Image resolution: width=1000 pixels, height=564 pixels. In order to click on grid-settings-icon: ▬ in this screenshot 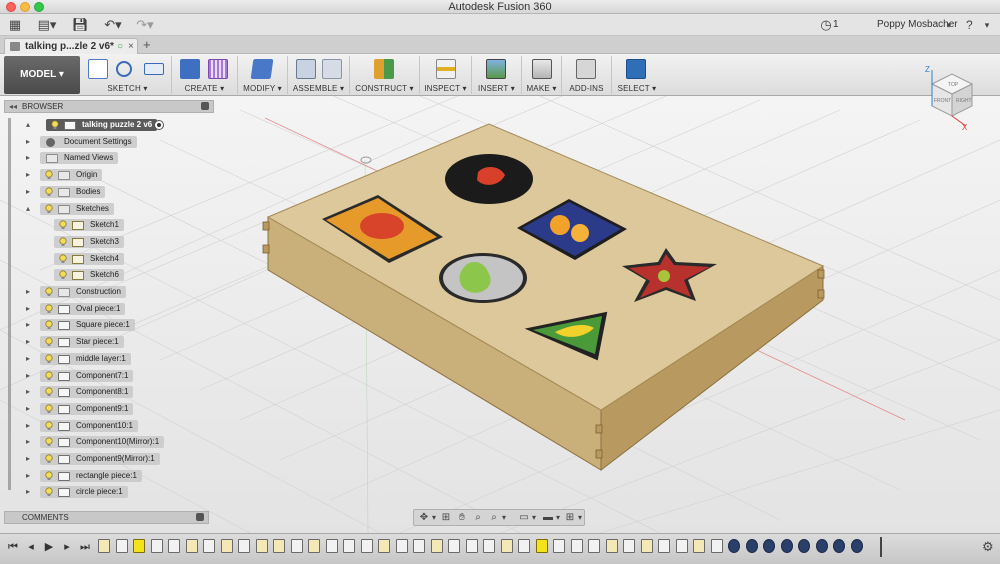, I will do `click(548, 518)`.